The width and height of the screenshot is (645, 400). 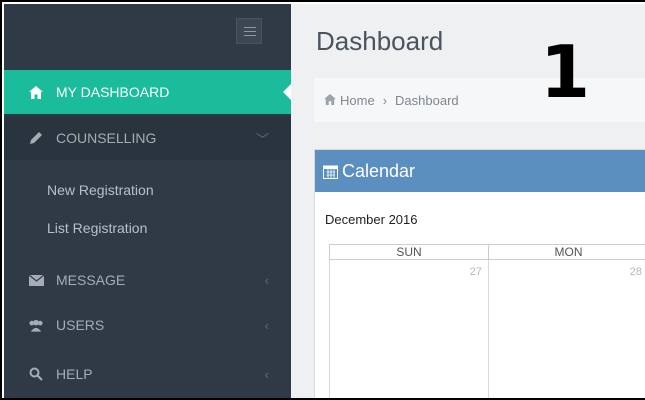 I want to click on page-title: Dashboard, so click(x=380, y=41).